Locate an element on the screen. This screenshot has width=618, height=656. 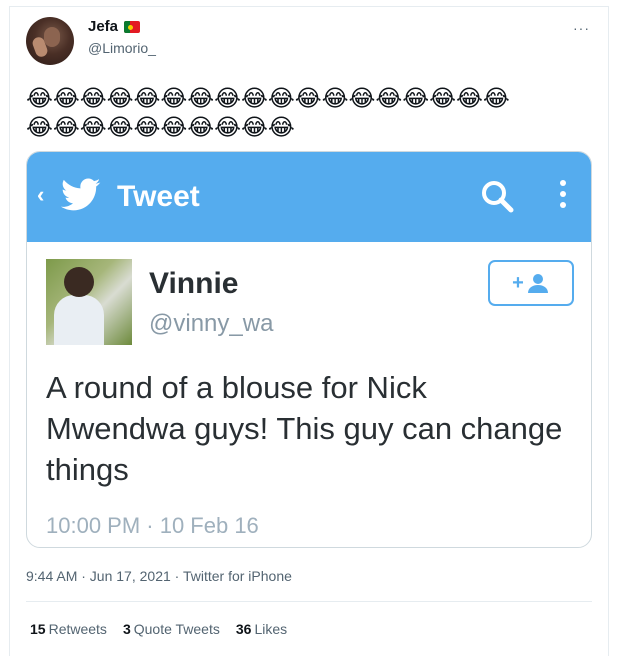
screenshot-avatar is located at coordinates (89, 302).